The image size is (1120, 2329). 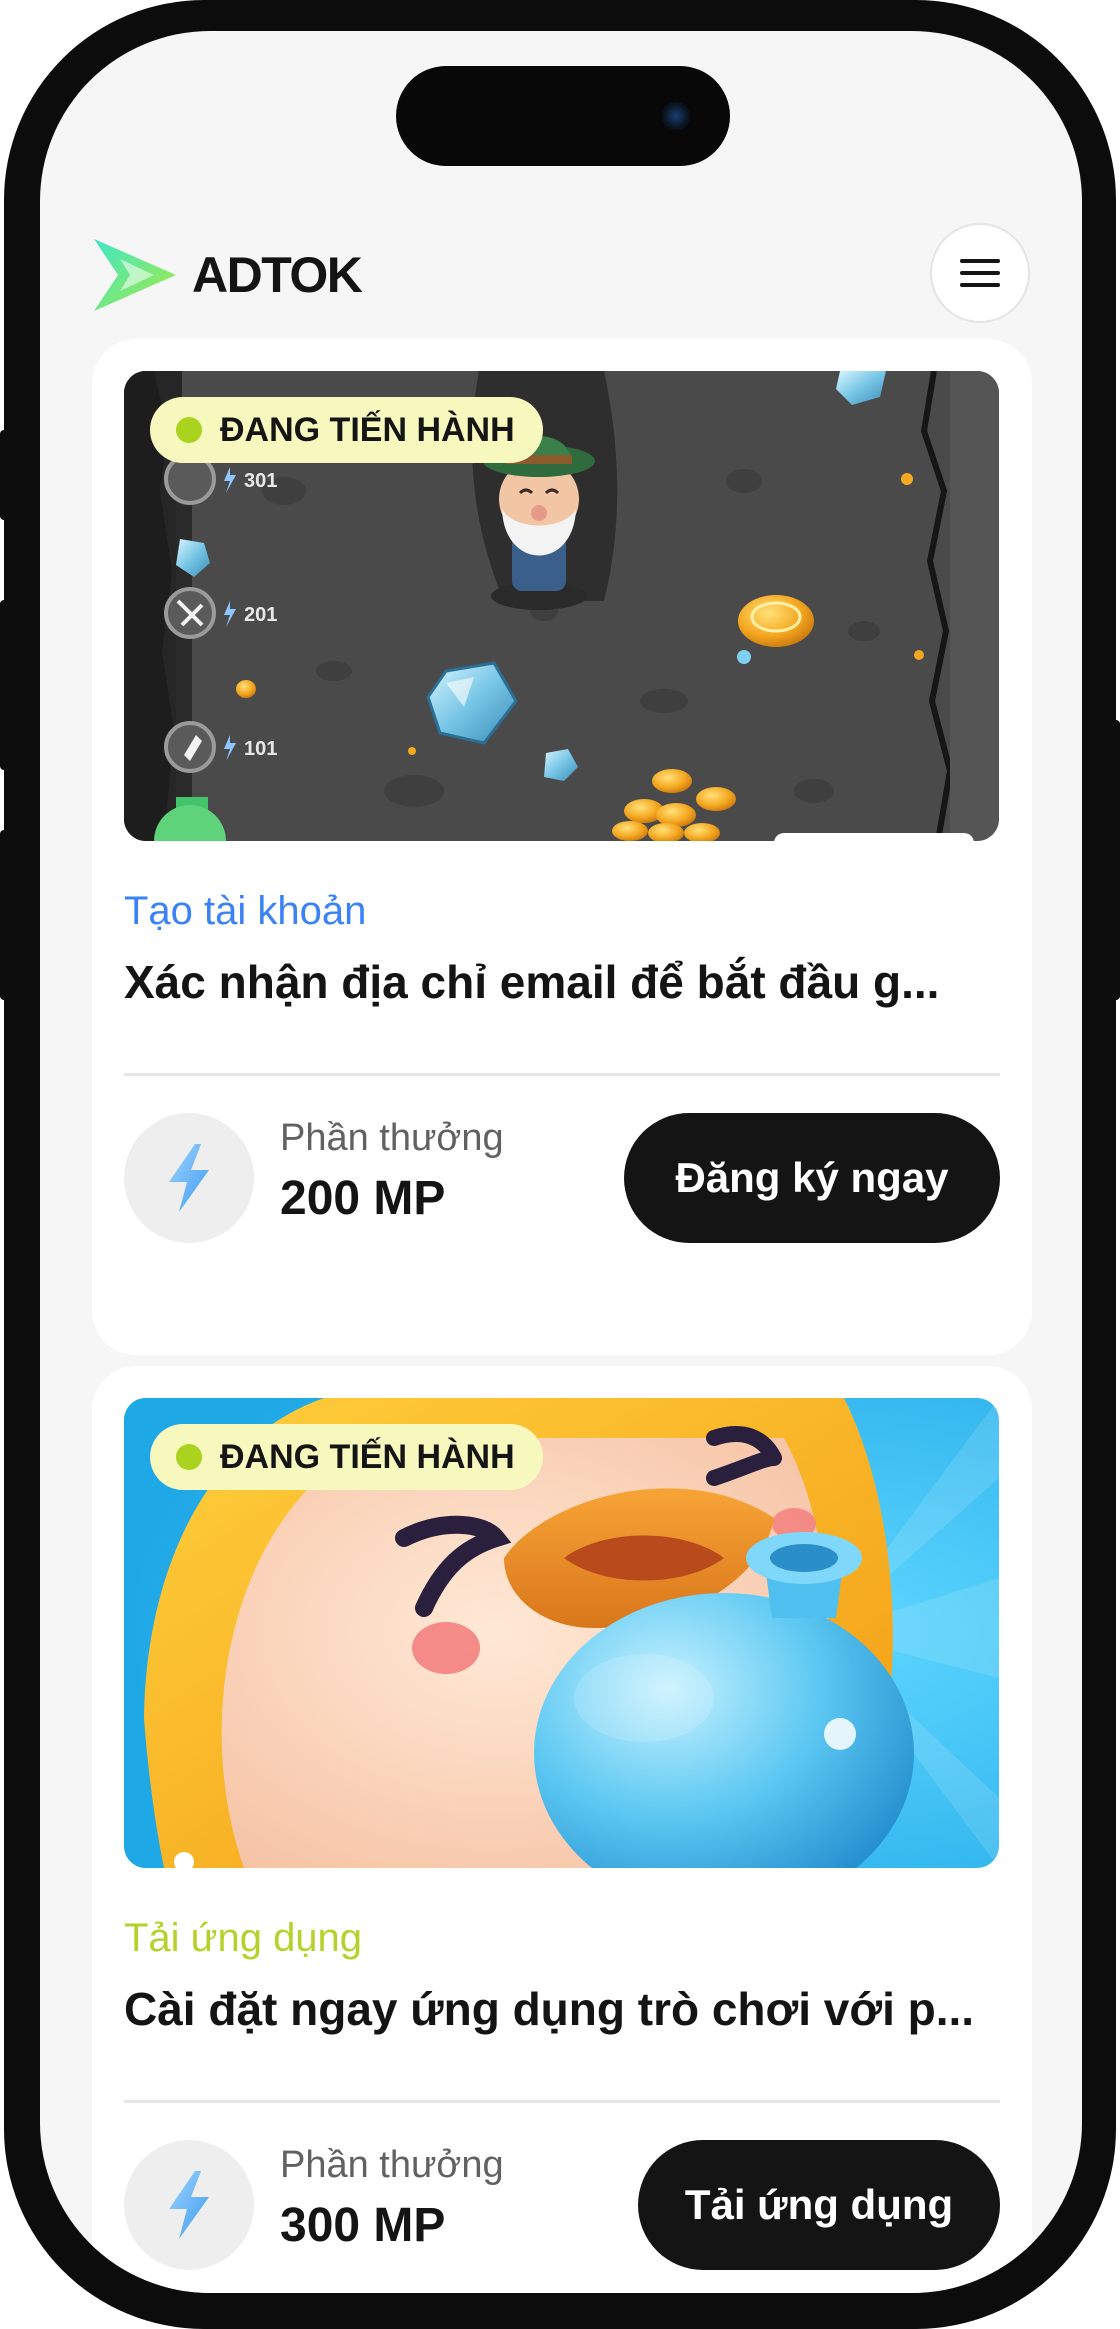 I want to click on adtok-logo-icon, so click(x=135, y=275).